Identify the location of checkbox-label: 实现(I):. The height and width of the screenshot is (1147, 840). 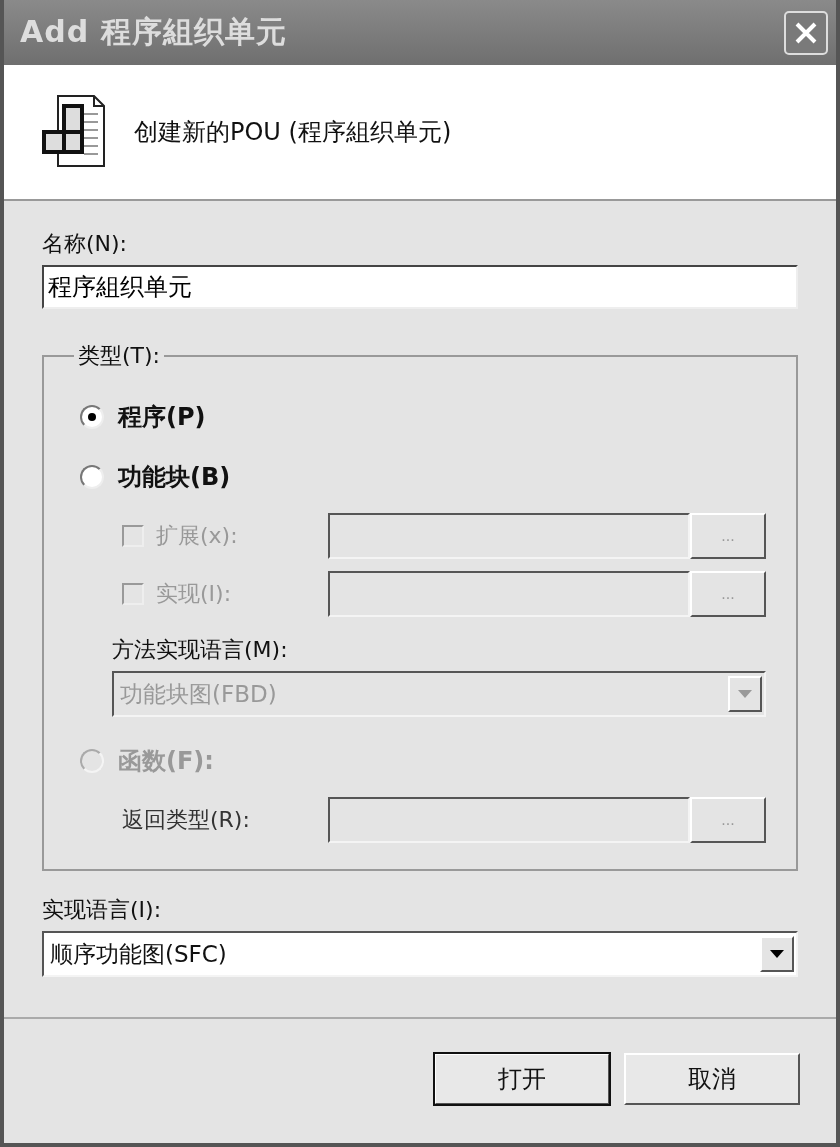
(194, 594).